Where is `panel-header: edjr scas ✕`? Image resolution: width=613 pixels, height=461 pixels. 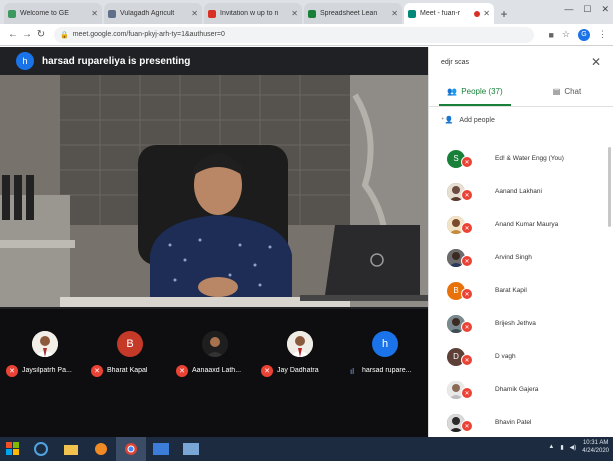
panel-header: edjr scas ✕ is located at coordinates (521, 62).